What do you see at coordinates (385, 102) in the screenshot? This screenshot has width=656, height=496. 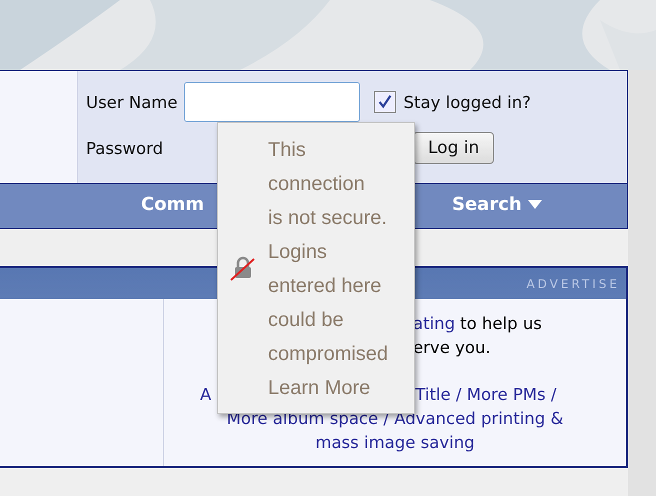 I see `stay-logged-in-checkbox` at bounding box center [385, 102].